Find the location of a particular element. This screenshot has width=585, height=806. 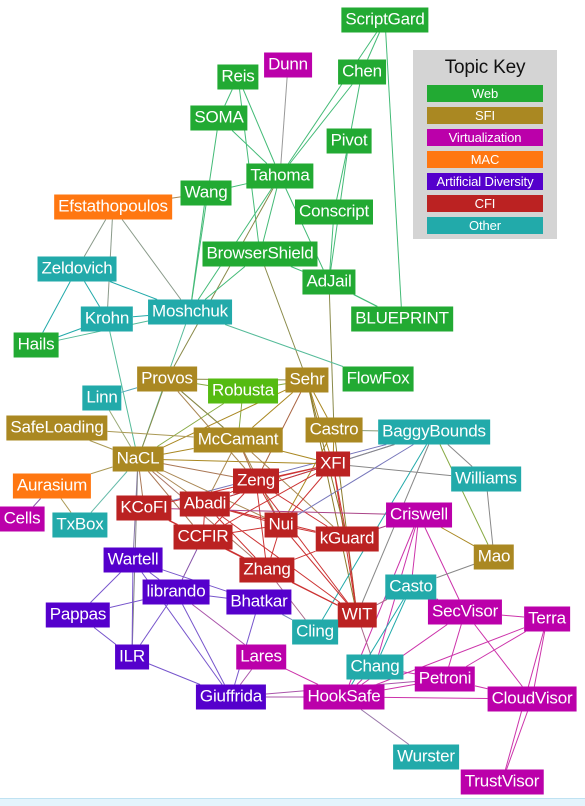

graph-node-reis: Reis is located at coordinates (238, 77).